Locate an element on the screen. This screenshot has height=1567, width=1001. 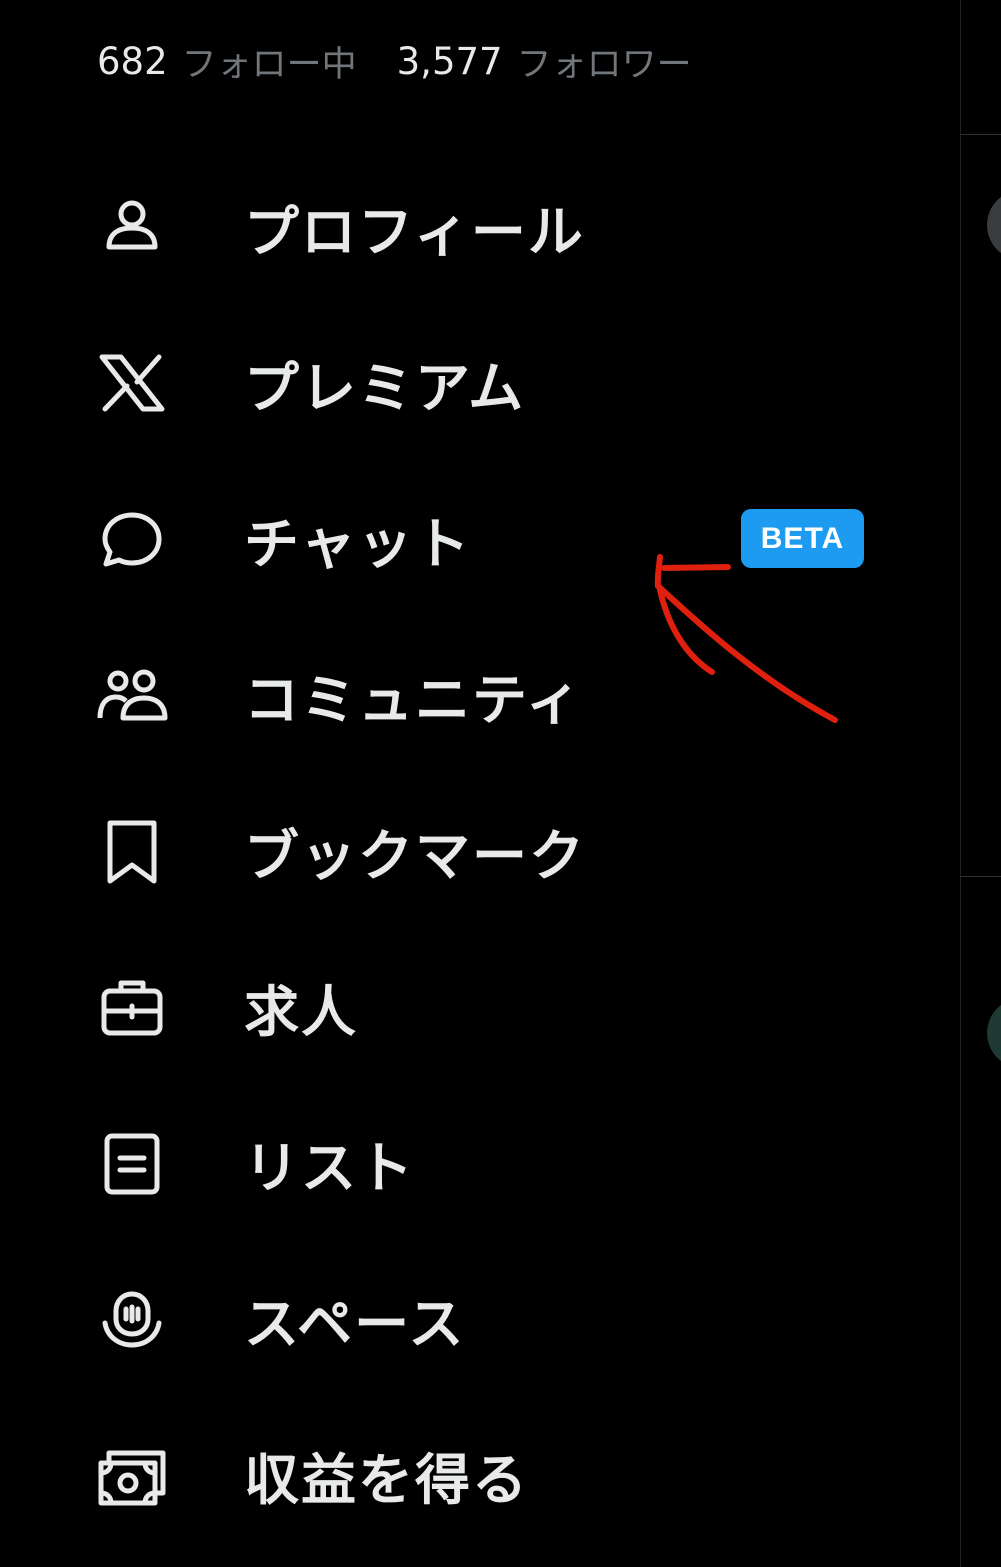
menu-label-lists: リスト is located at coordinates (330, 1168).